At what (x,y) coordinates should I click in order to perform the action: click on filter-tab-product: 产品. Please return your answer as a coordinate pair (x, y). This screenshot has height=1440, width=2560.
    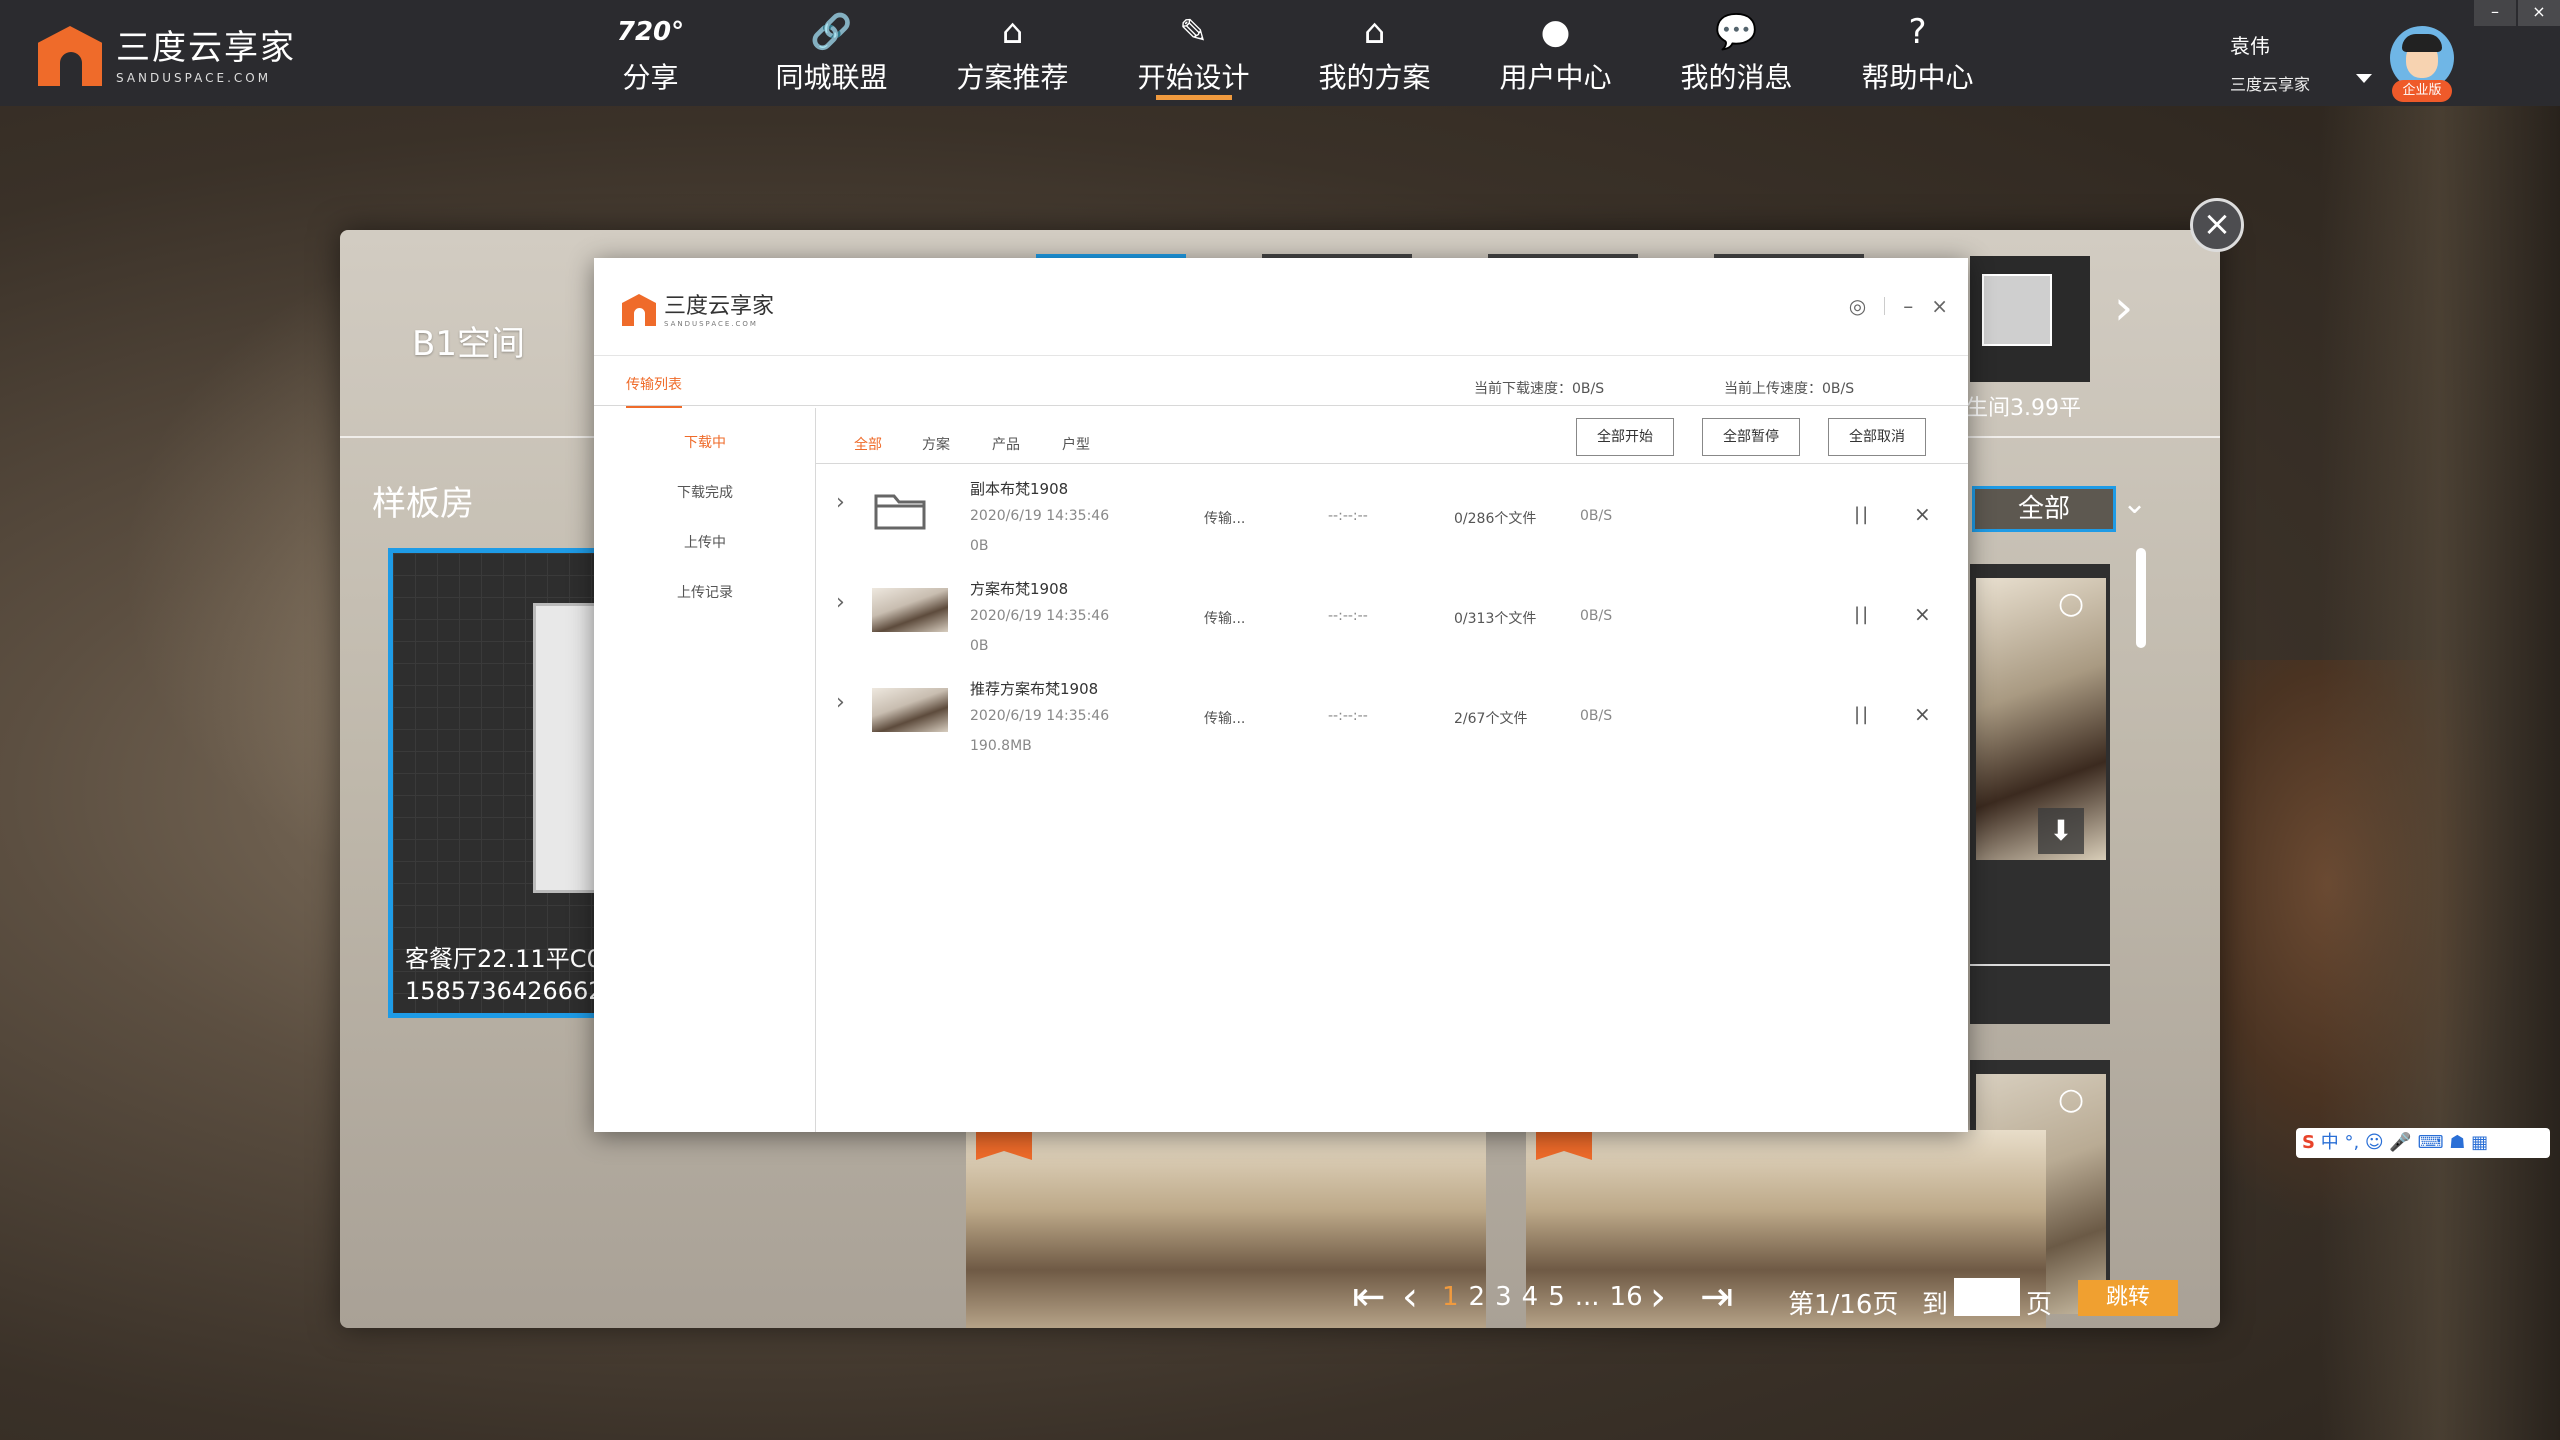
    Looking at the image, I should click on (1006, 444).